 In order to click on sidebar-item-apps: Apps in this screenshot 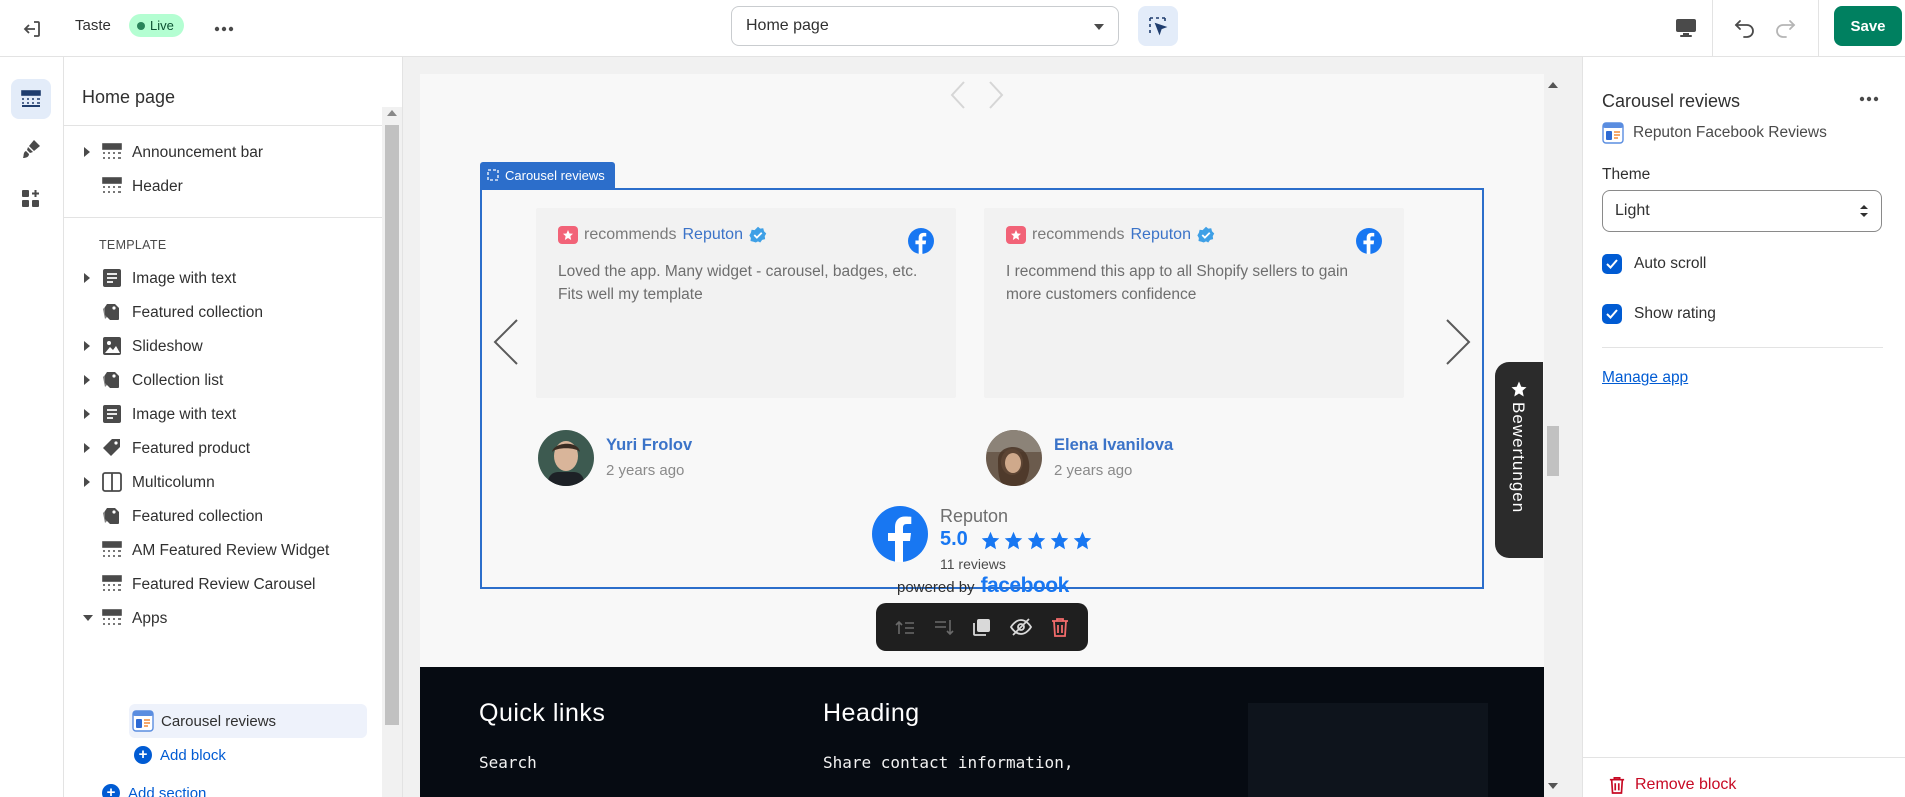, I will do `click(223, 618)`.